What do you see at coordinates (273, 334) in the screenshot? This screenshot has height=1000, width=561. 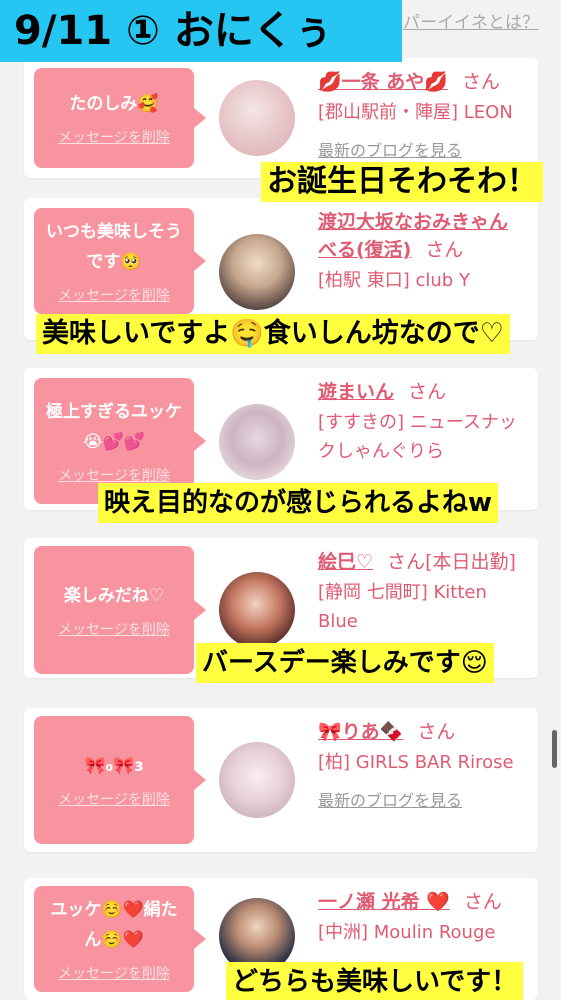 I see `caption: 美味しいですよ🤤食いしん坊なので♡` at bounding box center [273, 334].